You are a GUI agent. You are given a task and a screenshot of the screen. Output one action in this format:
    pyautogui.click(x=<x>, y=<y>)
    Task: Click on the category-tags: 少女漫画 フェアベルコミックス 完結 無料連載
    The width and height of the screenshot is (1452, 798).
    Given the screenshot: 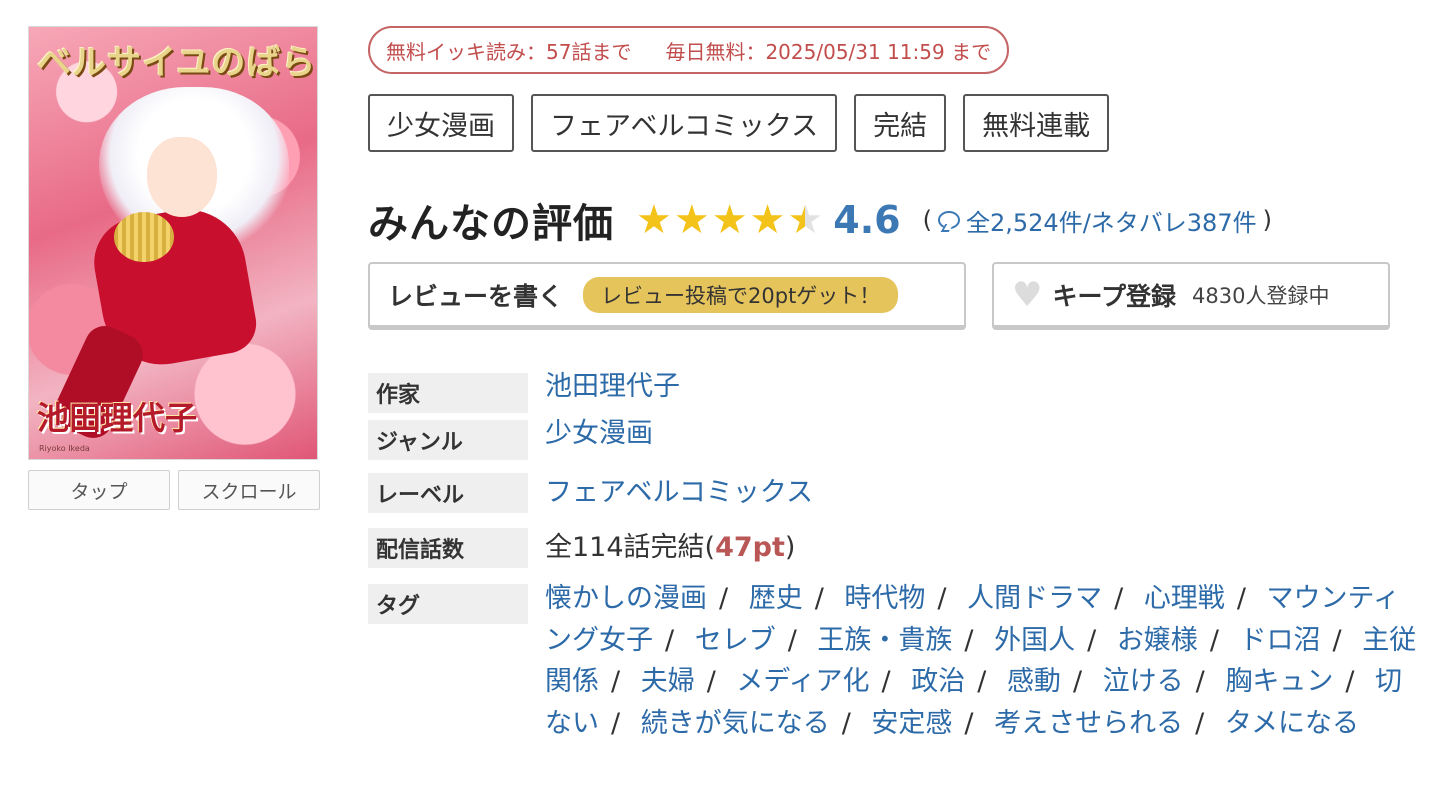 What is the action you would take?
    pyautogui.click(x=903, y=123)
    